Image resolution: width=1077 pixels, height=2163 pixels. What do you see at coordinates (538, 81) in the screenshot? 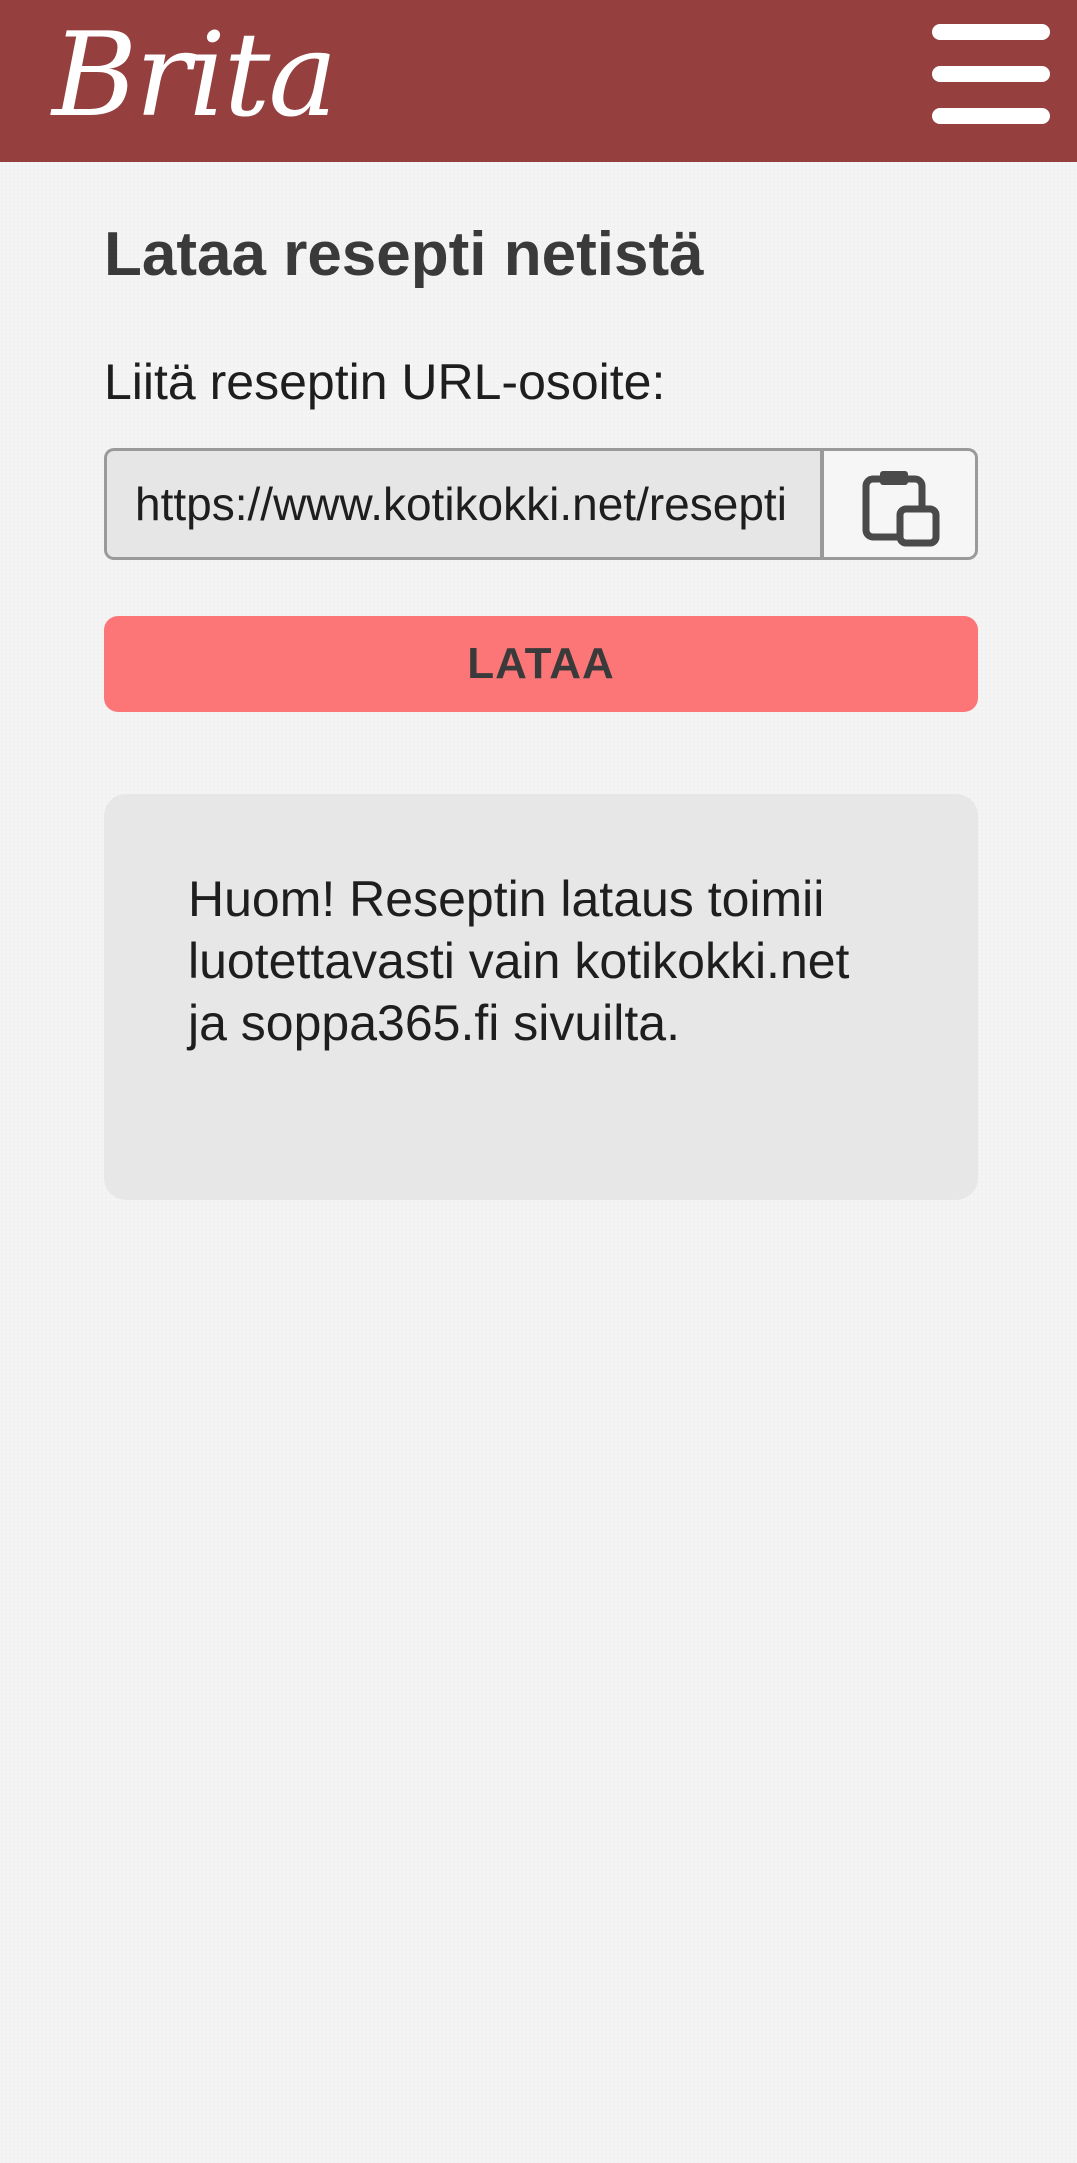
I see `app-header: Brita` at bounding box center [538, 81].